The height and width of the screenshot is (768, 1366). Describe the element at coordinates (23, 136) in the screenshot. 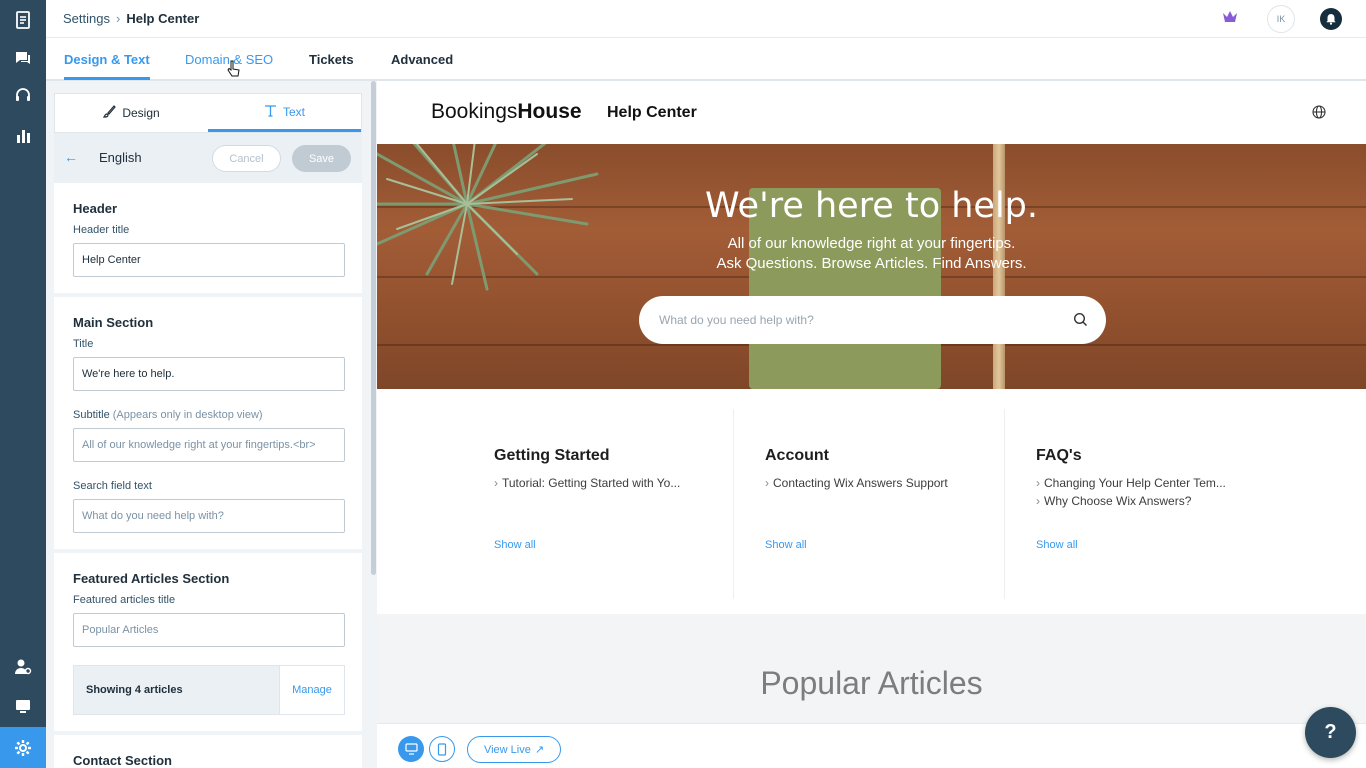

I see `analytics-icon` at that location.